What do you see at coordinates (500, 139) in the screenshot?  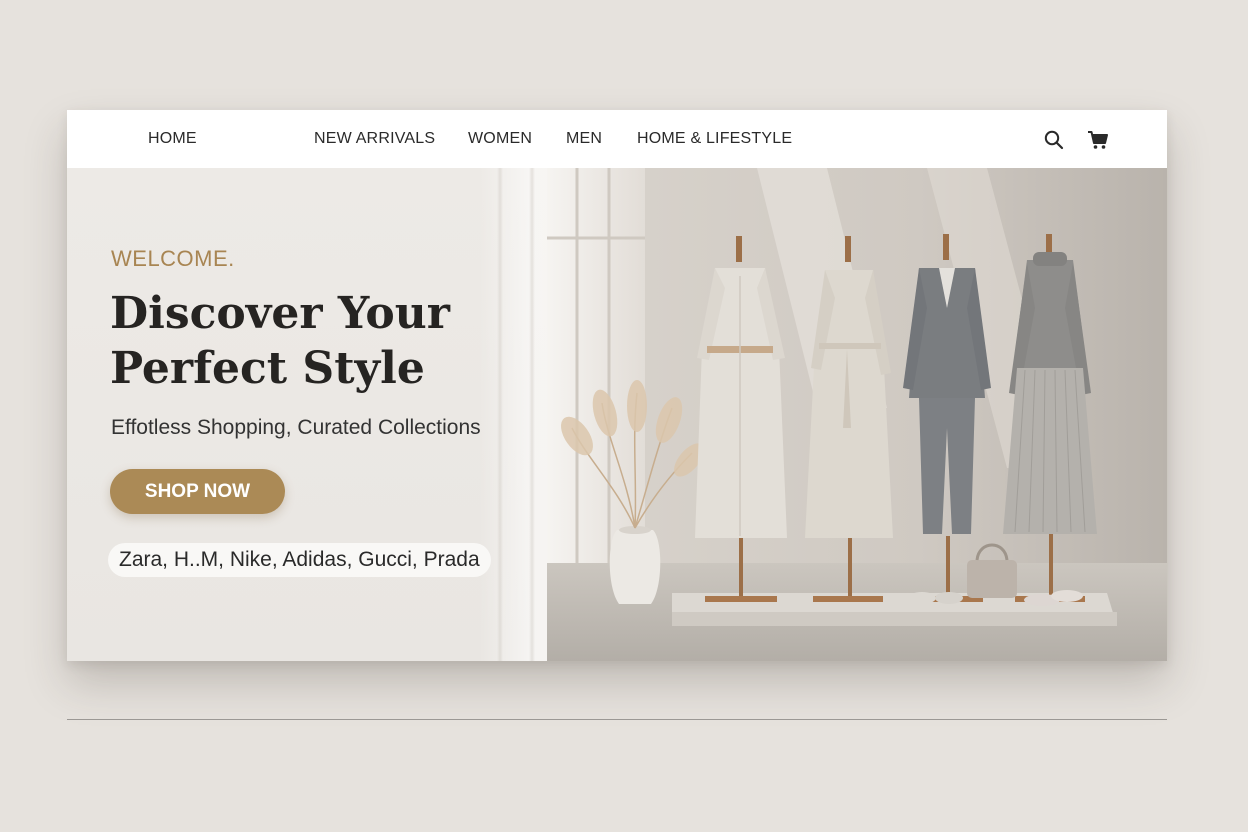 I see `nav-women: WOMEN` at bounding box center [500, 139].